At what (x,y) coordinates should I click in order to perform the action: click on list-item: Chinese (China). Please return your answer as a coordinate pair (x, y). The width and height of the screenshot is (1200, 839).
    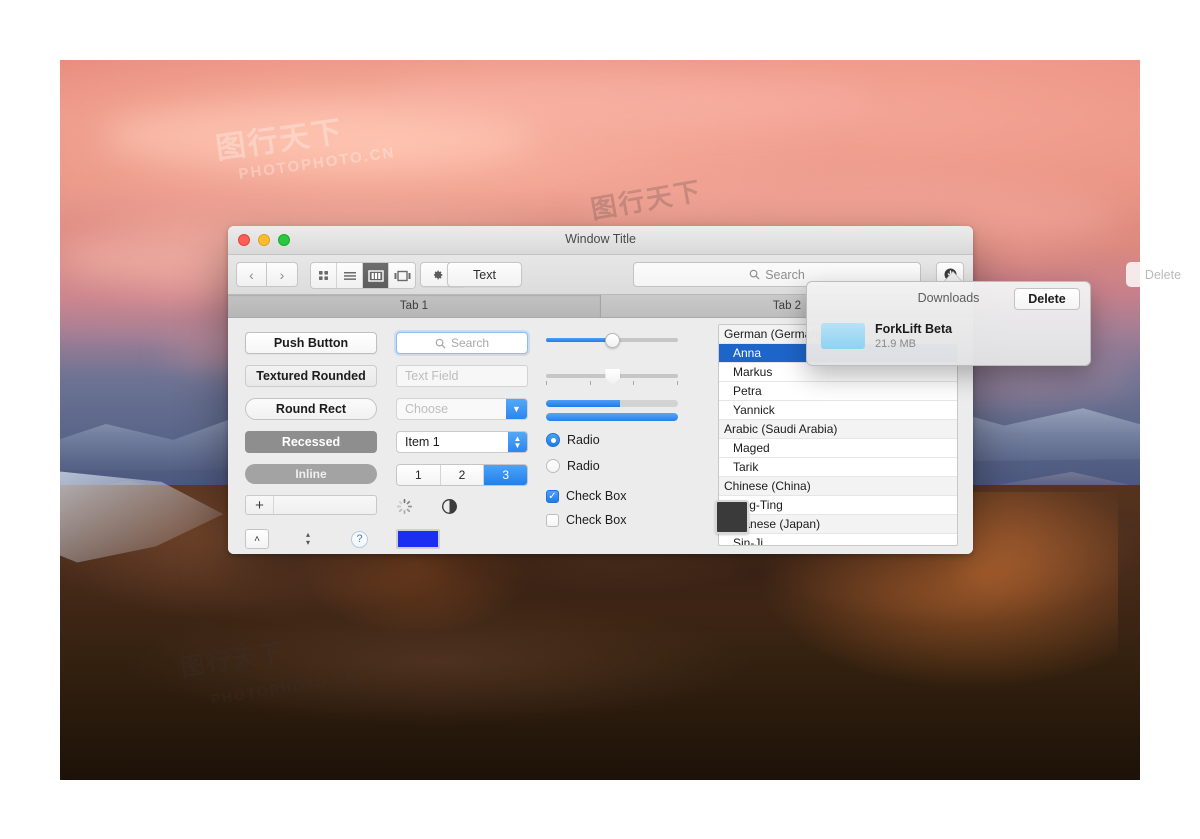
    Looking at the image, I should click on (838, 486).